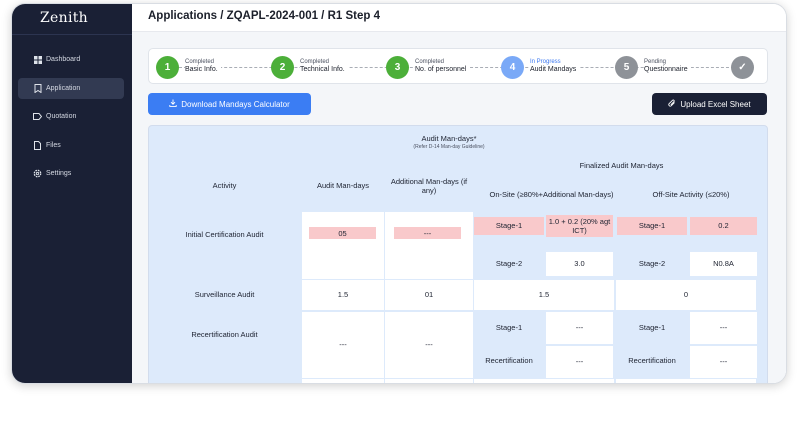  I want to click on sidebar-item-application: Application, so click(71, 88).